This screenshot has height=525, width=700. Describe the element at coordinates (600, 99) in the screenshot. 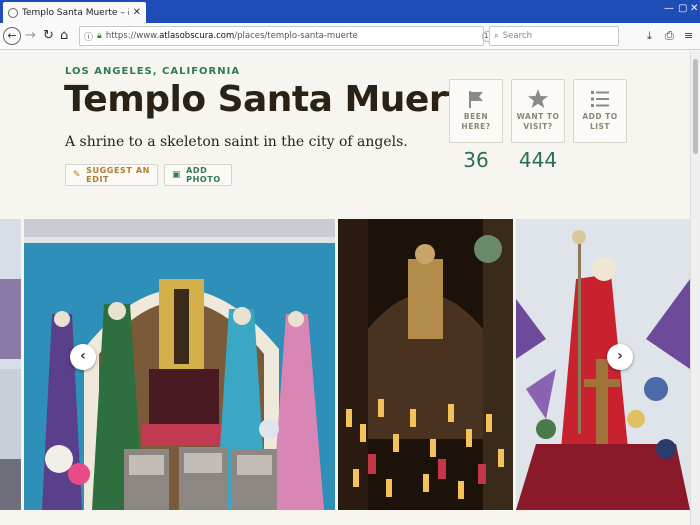

I see `list-icon` at that location.